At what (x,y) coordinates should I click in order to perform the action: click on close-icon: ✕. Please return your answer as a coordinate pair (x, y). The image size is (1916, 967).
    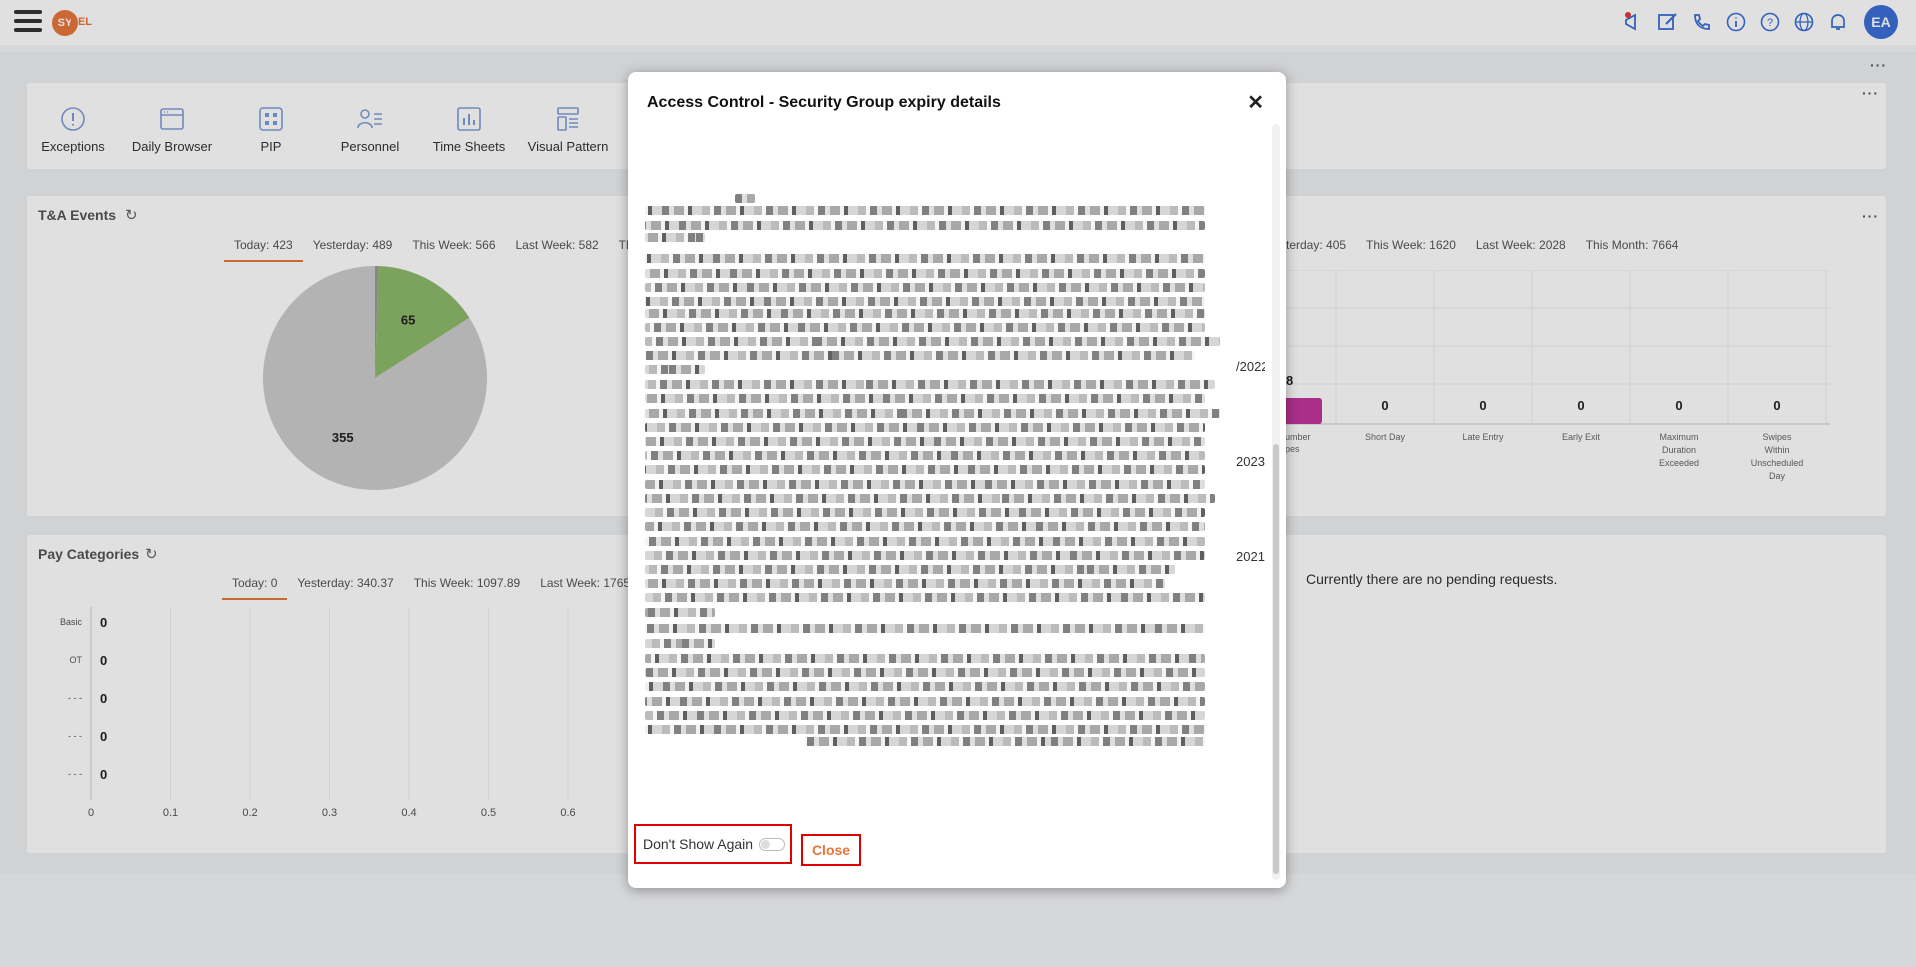
    Looking at the image, I should click on (1255, 102).